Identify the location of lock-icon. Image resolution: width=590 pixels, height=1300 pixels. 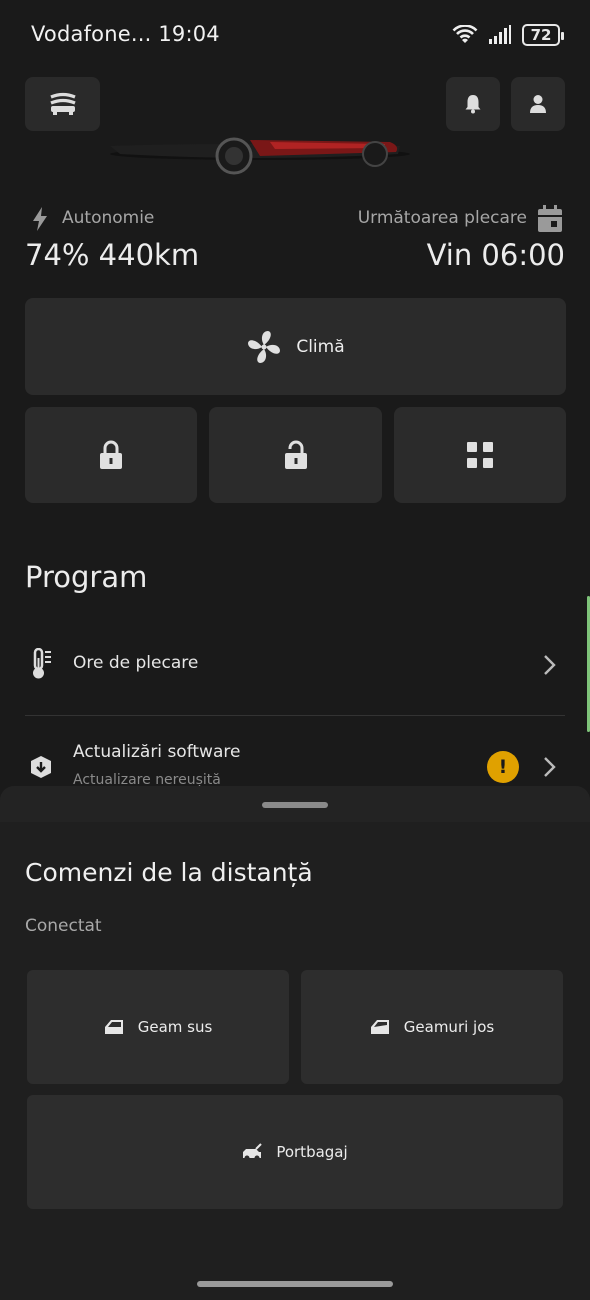
(111, 454).